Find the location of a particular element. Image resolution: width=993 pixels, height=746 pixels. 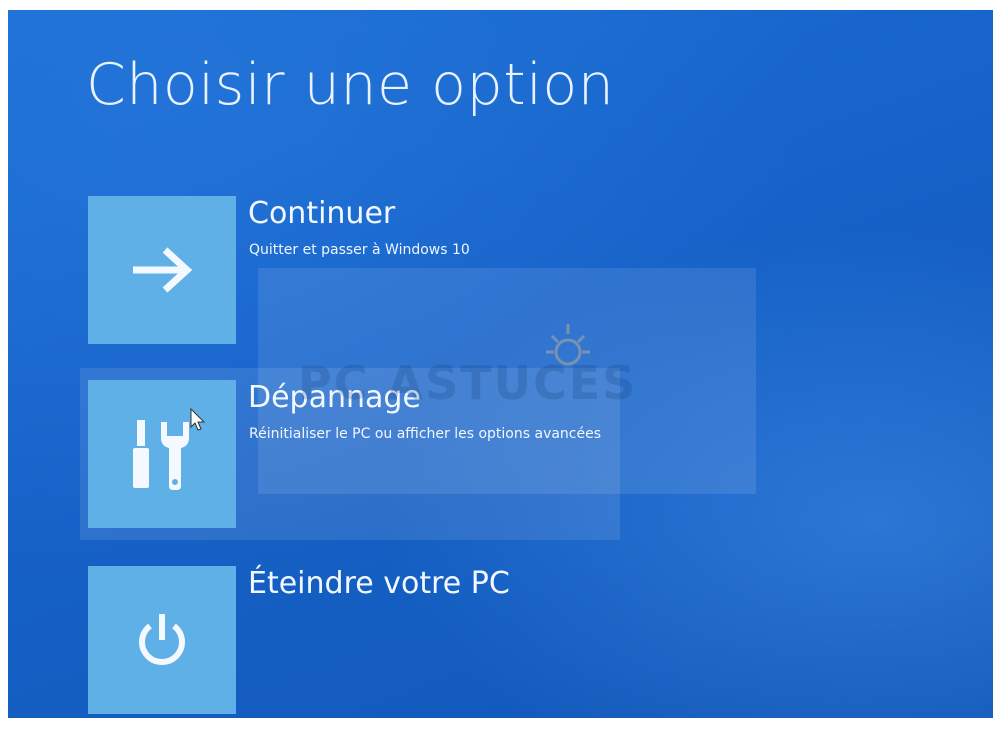

continue-tile is located at coordinates (162, 270).